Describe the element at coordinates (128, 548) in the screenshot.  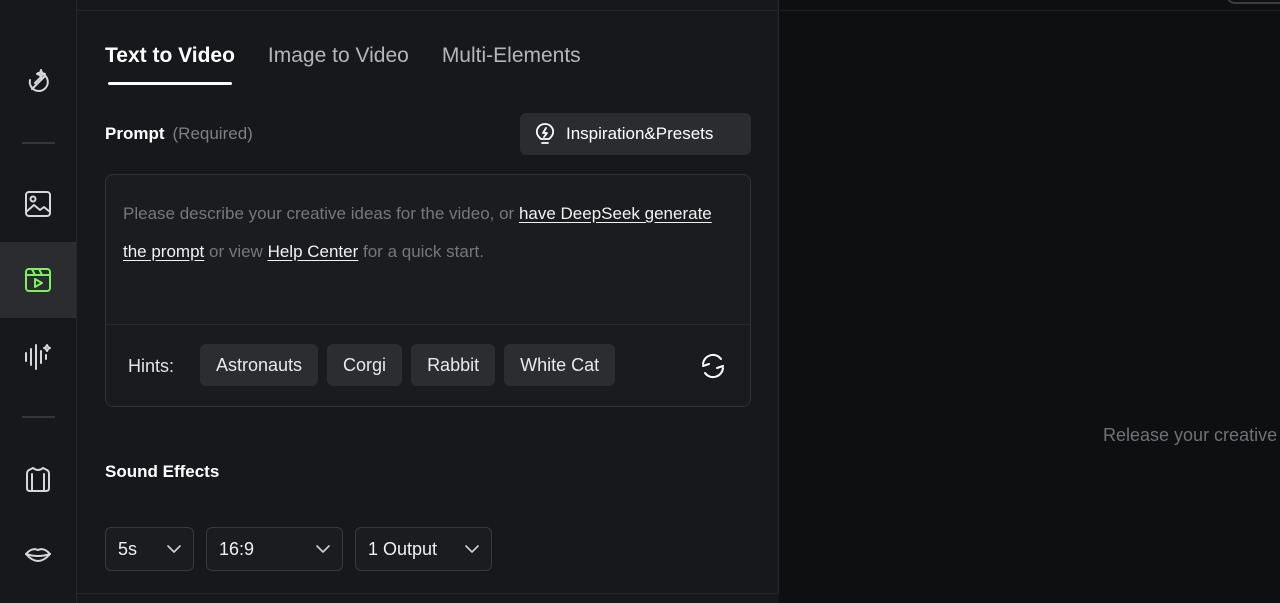
I see `duration-value: 5s` at that location.